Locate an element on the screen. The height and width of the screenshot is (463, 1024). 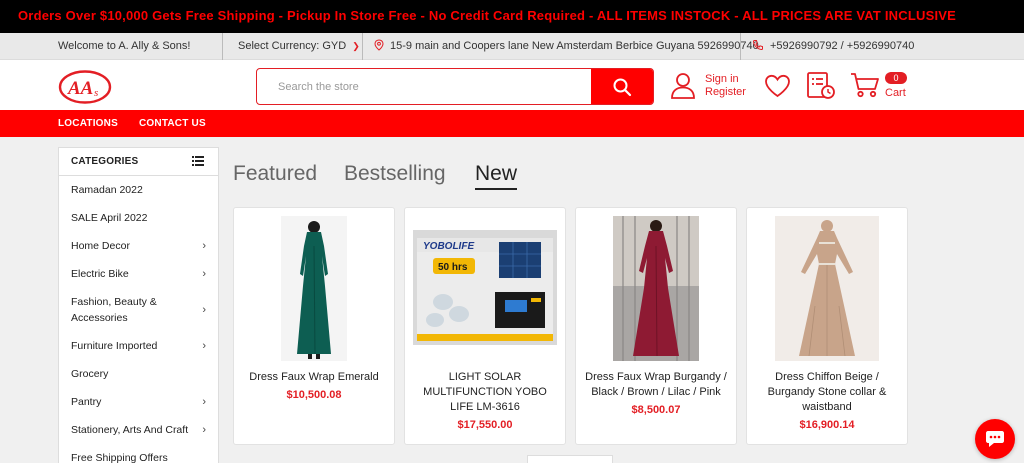
product-price: $17,550.00 is located at coordinates (485, 425).